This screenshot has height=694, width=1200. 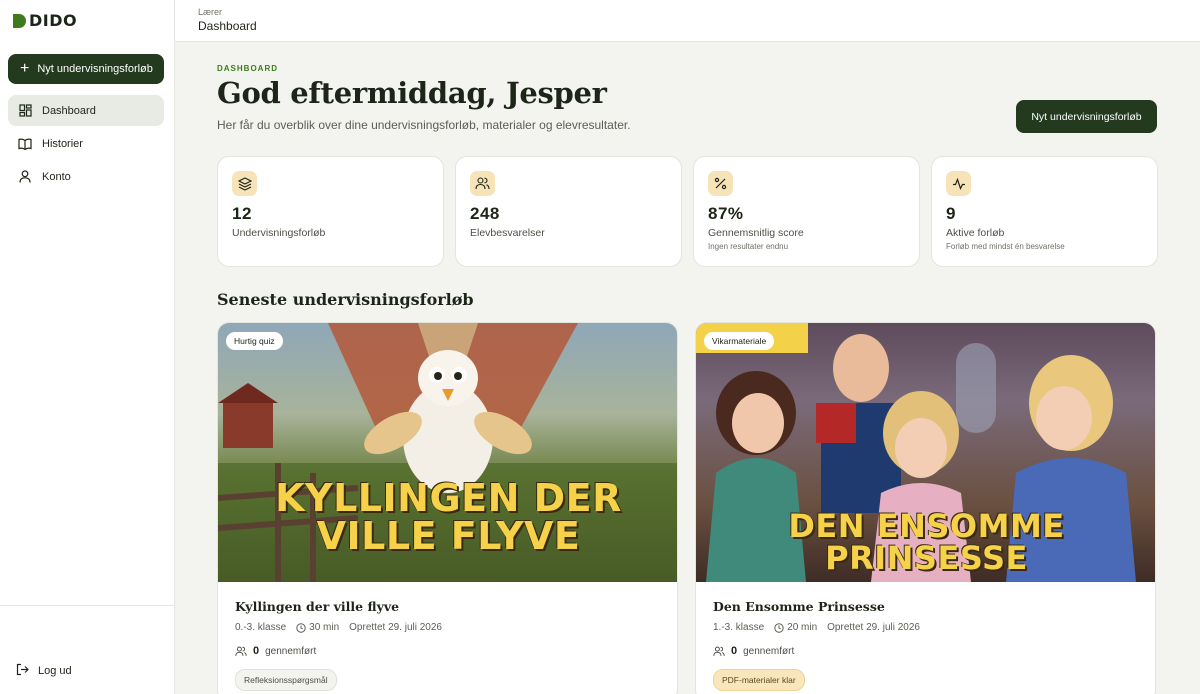 What do you see at coordinates (720, 183) in the screenshot?
I see `percent-icon` at bounding box center [720, 183].